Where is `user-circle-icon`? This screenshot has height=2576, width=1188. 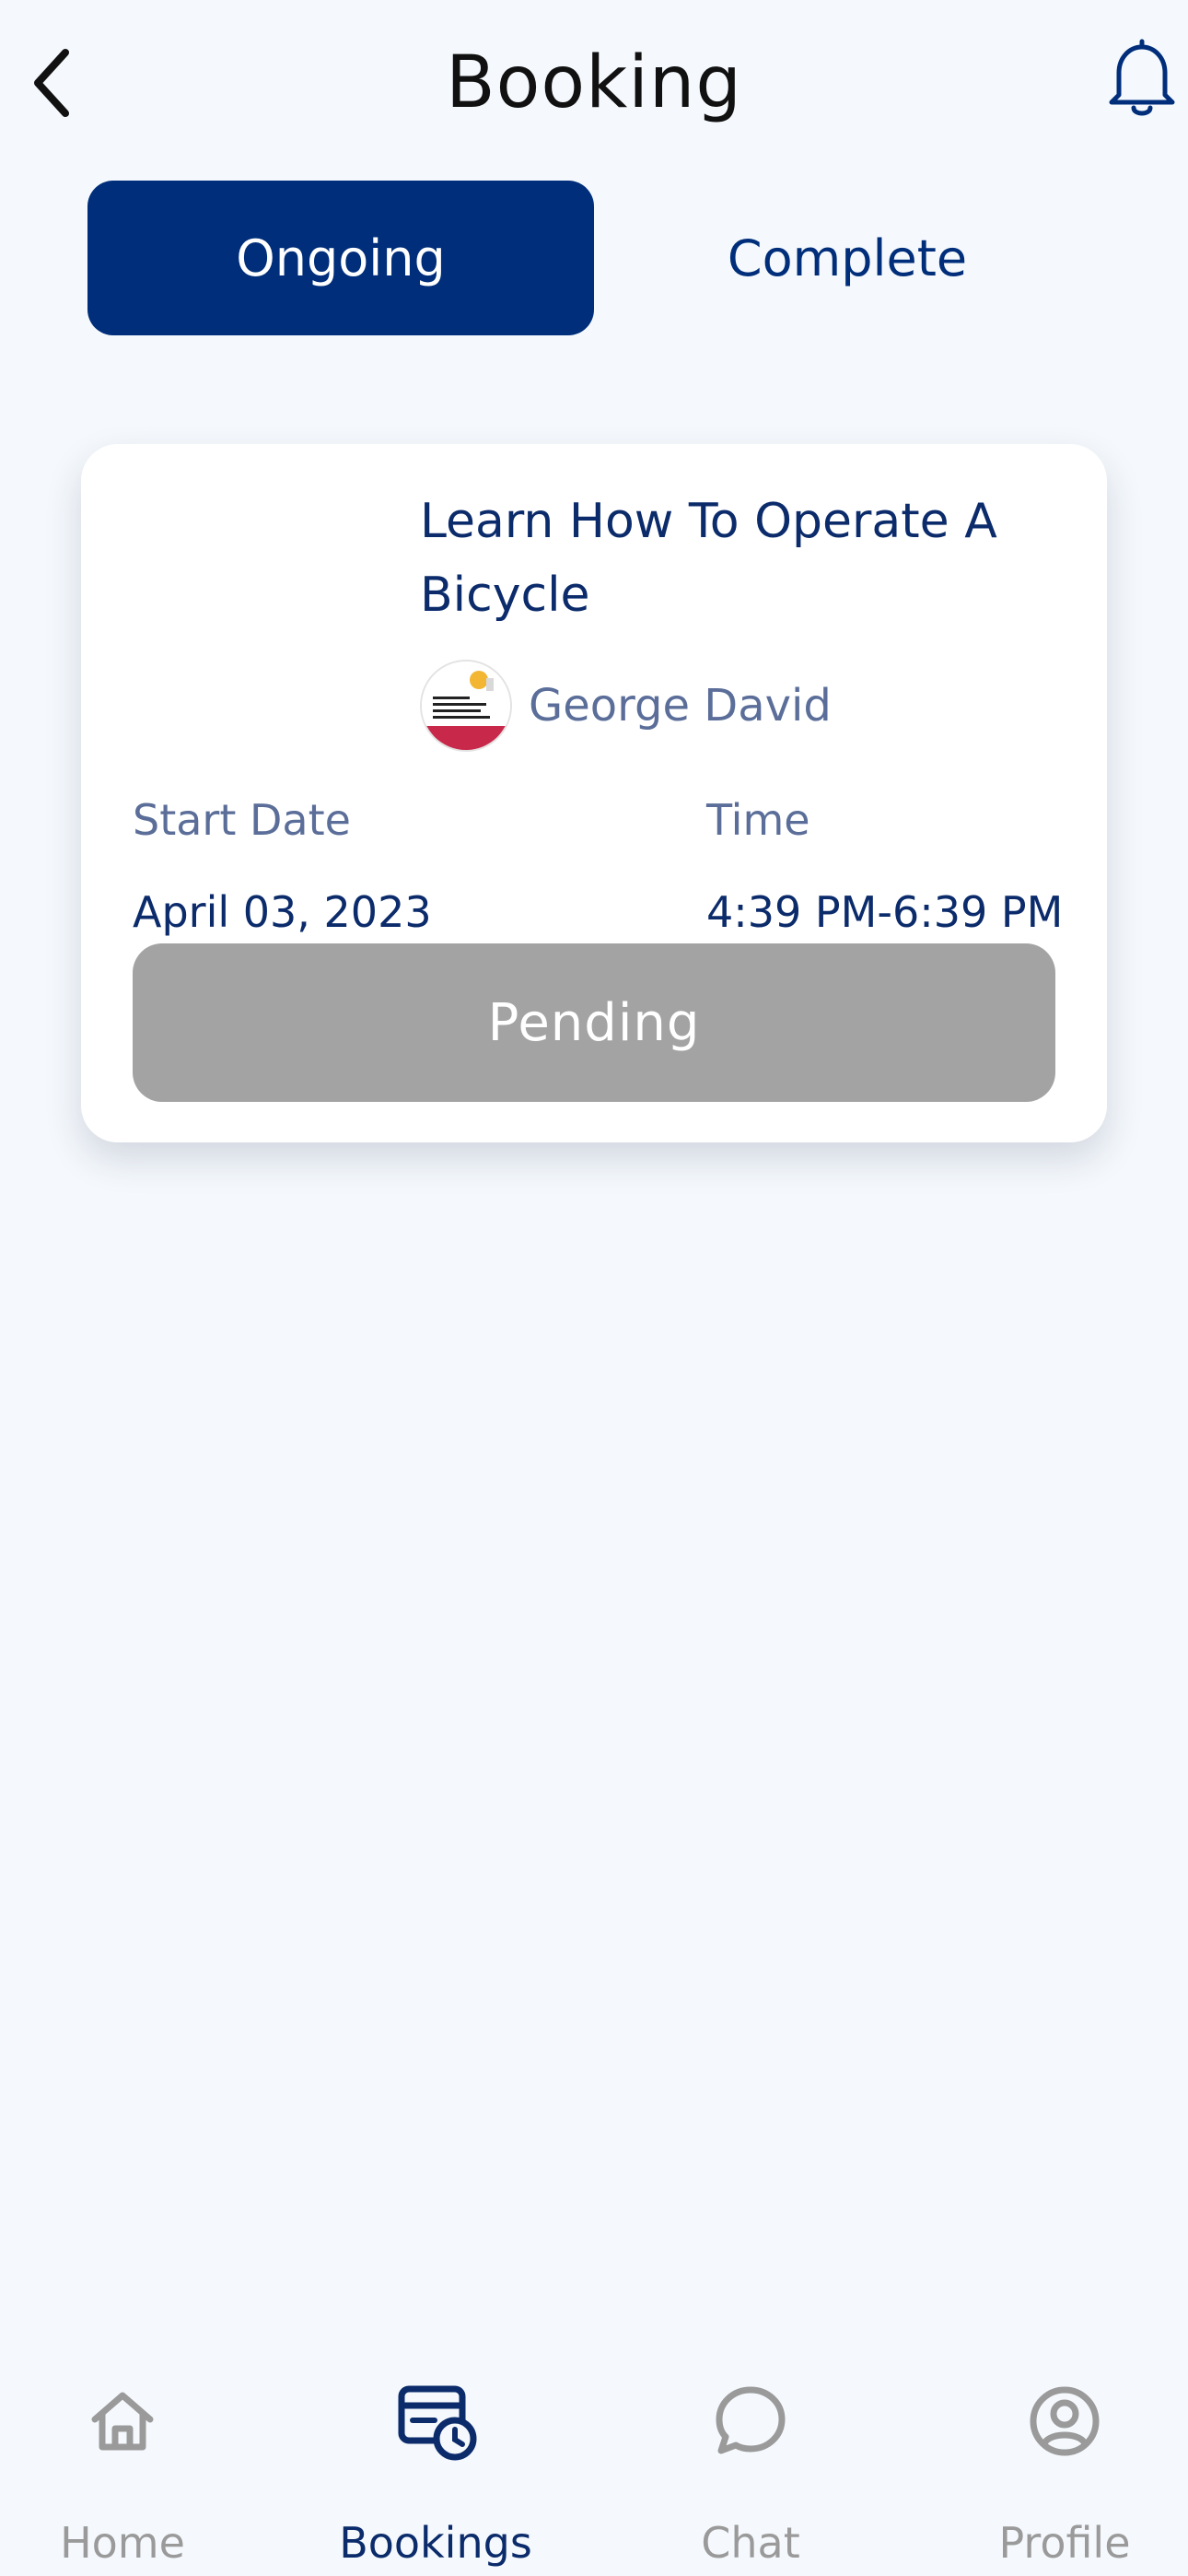 user-circle-icon is located at coordinates (1052, 2420).